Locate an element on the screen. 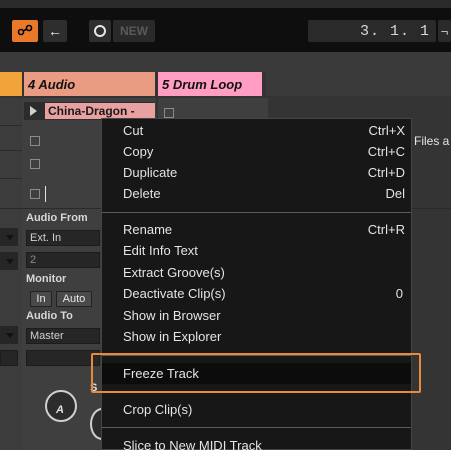 The image size is (451, 450). menu-item-shortcut: Ctrl+C is located at coordinates (386, 151).